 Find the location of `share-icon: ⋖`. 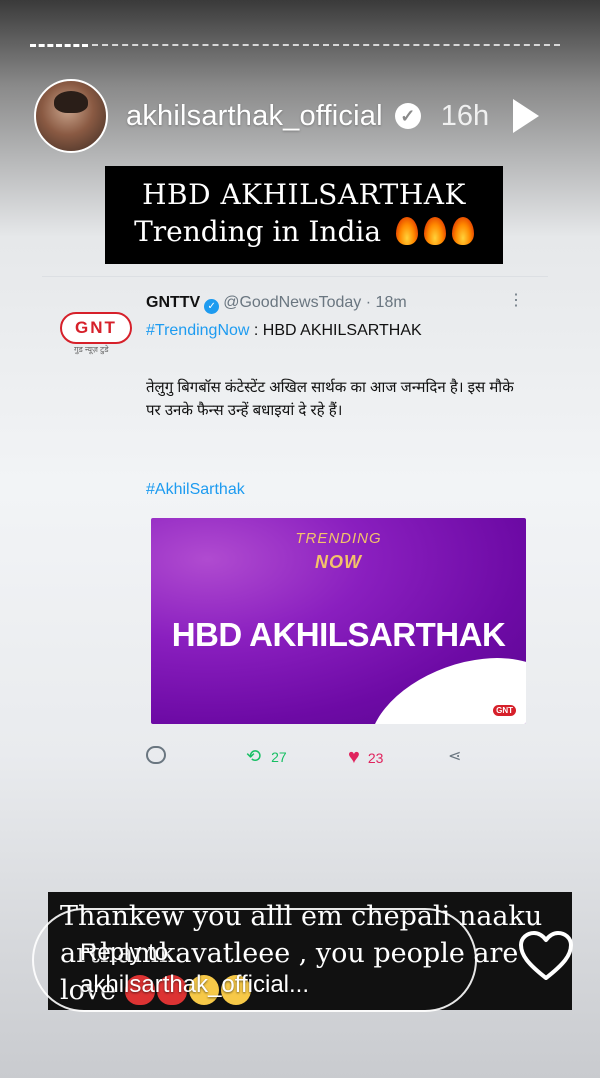

share-icon: ⋖ is located at coordinates (455, 756).